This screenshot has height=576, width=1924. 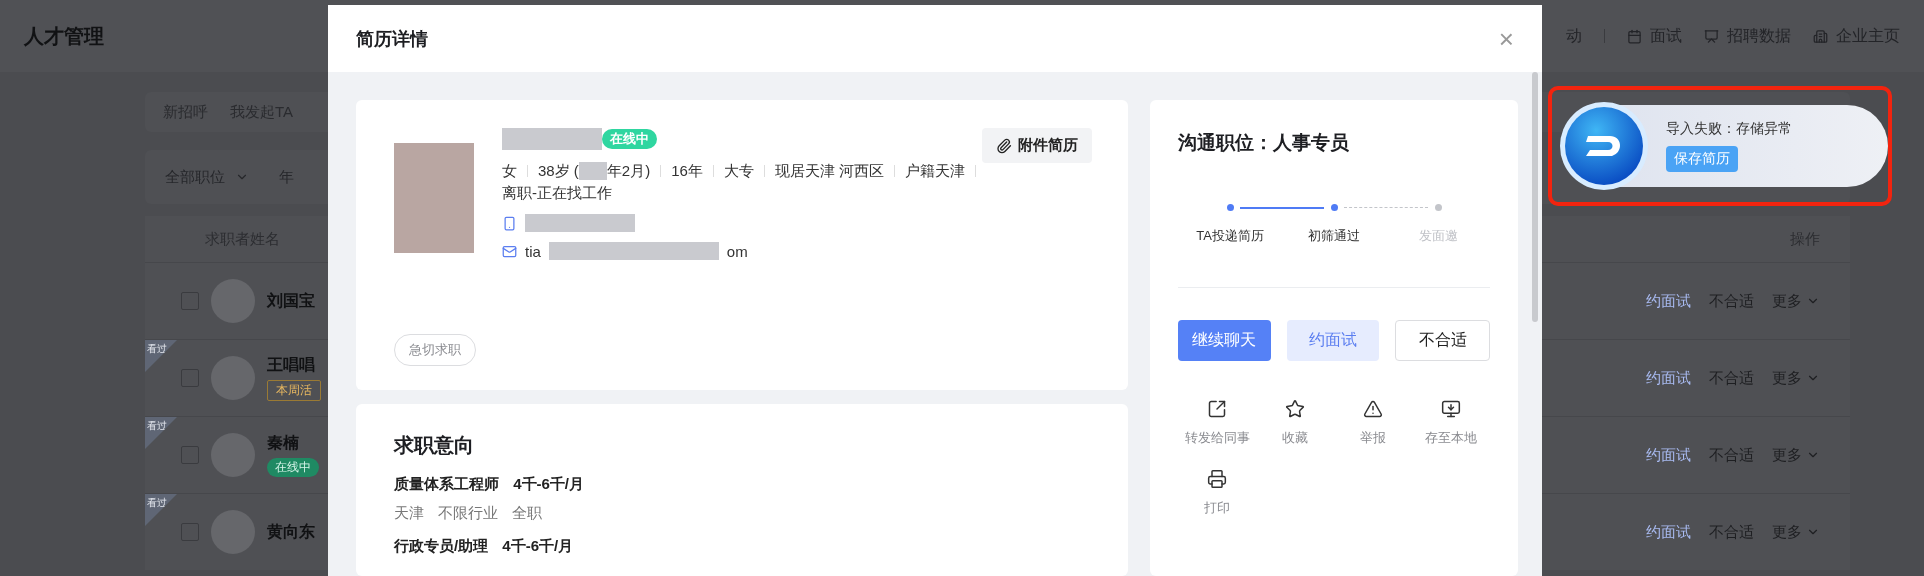 What do you see at coordinates (469, 513) in the screenshot?
I see `job-details: 天津 不限行业 全职` at bounding box center [469, 513].